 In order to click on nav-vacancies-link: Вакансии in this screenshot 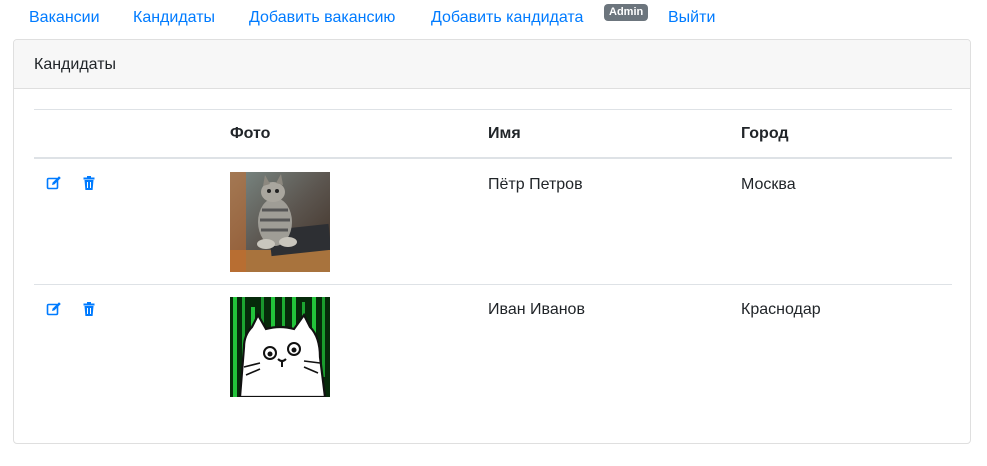, I will do `click(64, 18)`.